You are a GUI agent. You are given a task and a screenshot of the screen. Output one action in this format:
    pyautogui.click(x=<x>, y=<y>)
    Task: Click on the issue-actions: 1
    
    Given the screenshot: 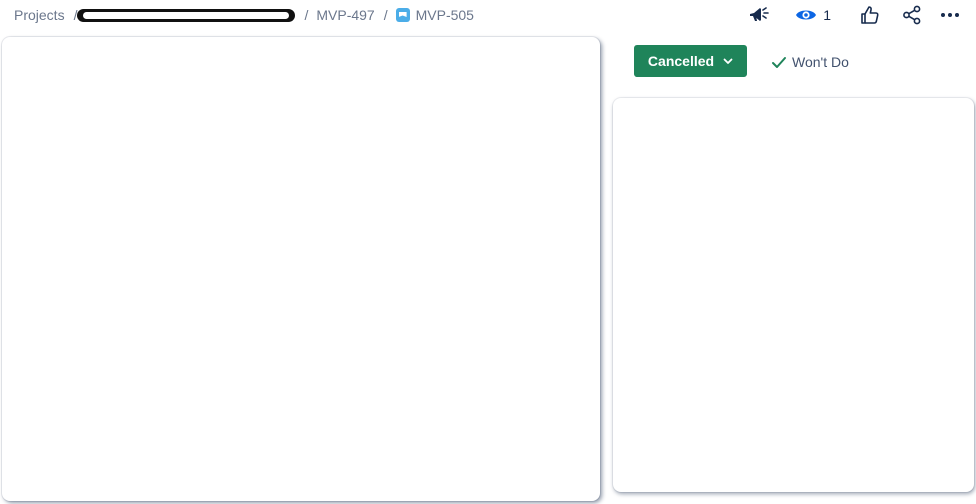 What is the action you would take?
    pyautogui.click(x=854, y=15)
    